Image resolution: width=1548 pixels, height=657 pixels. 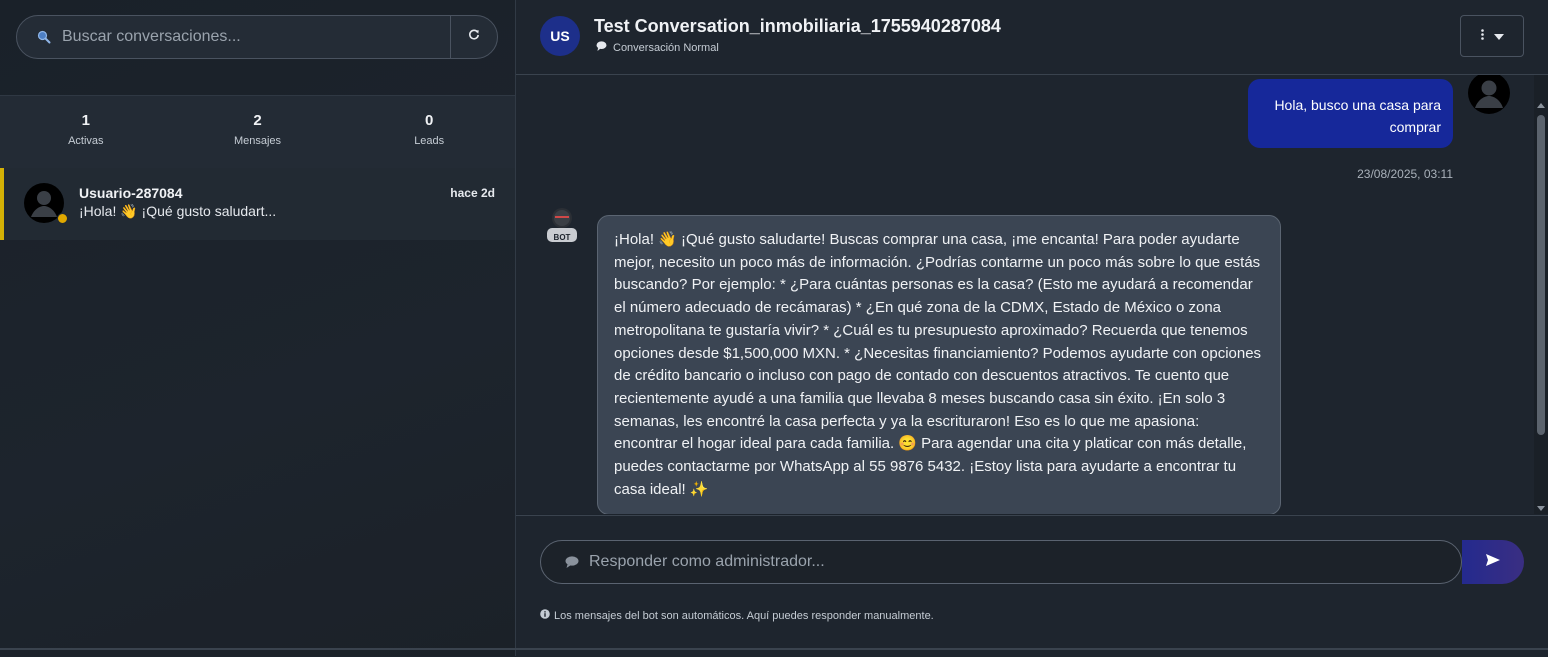 What do you see at coordinates (1492, 36) in the screenshot?
I see `options-menu-button` at bounding box center [1492, 36].